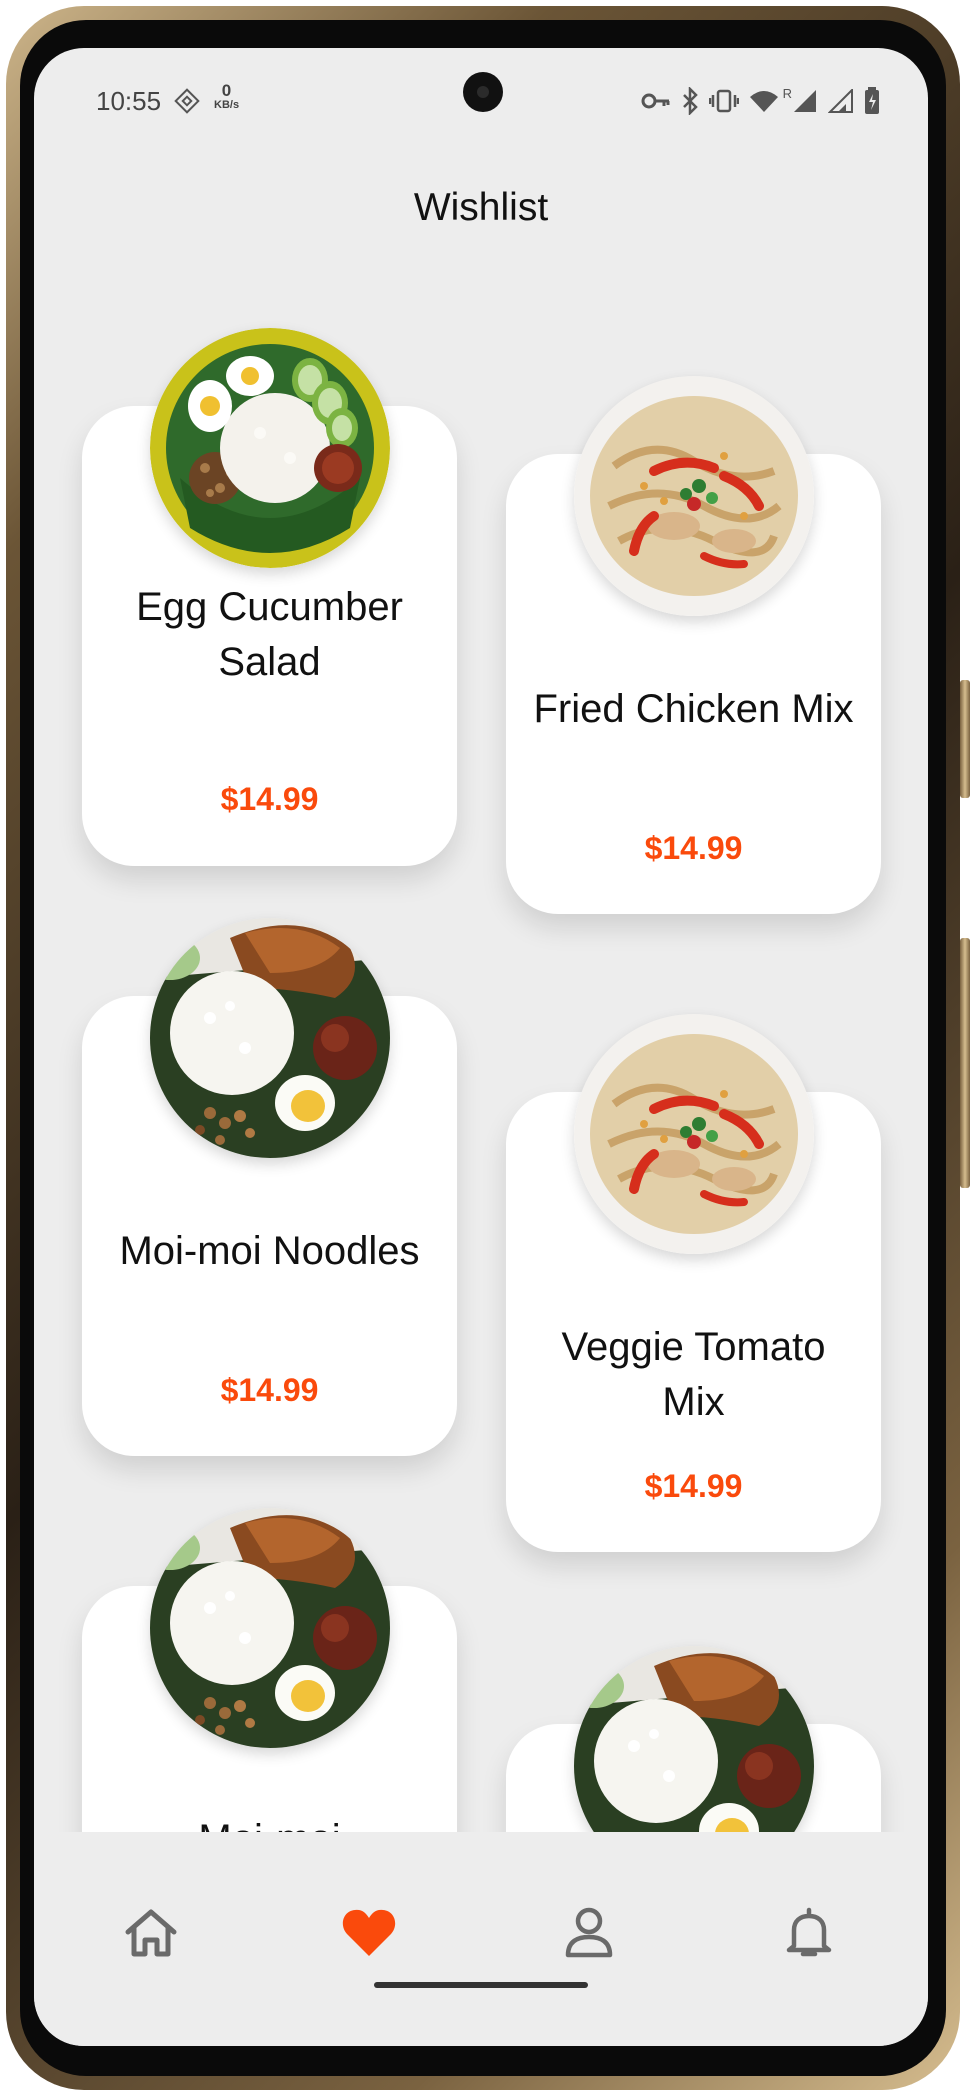 The width and height of the screenshot is (978, 2100). What do you see at coordinates (693, 1374) in the screenshot?
I see `item-name: Veggie Tomato Mix` at bounding box center [693, 1374].